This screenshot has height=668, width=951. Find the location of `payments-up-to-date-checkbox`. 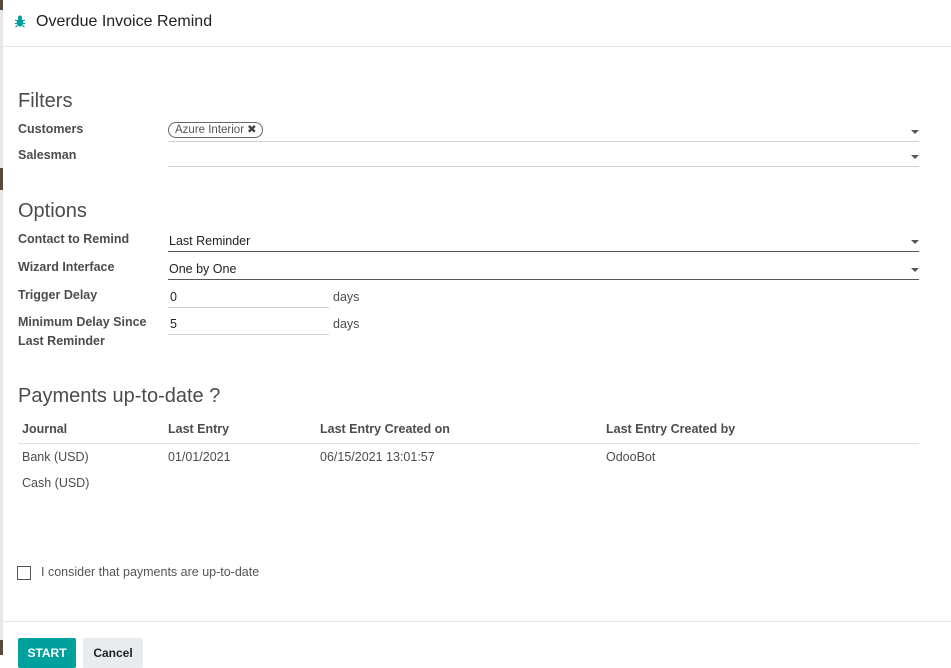

payments-up-to-date-checkbox is located at coordinates (24, 573).